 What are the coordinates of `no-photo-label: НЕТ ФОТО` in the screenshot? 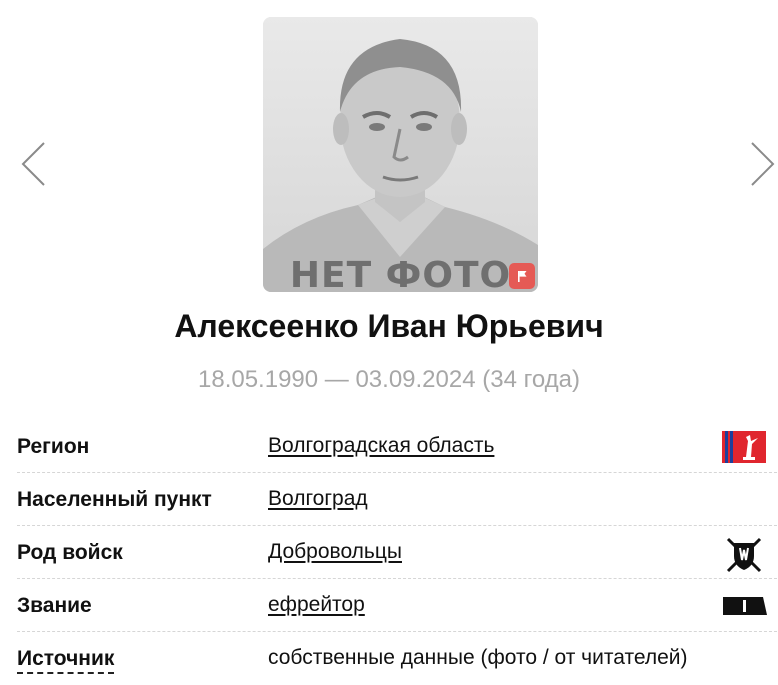 It's located at (400, 273).